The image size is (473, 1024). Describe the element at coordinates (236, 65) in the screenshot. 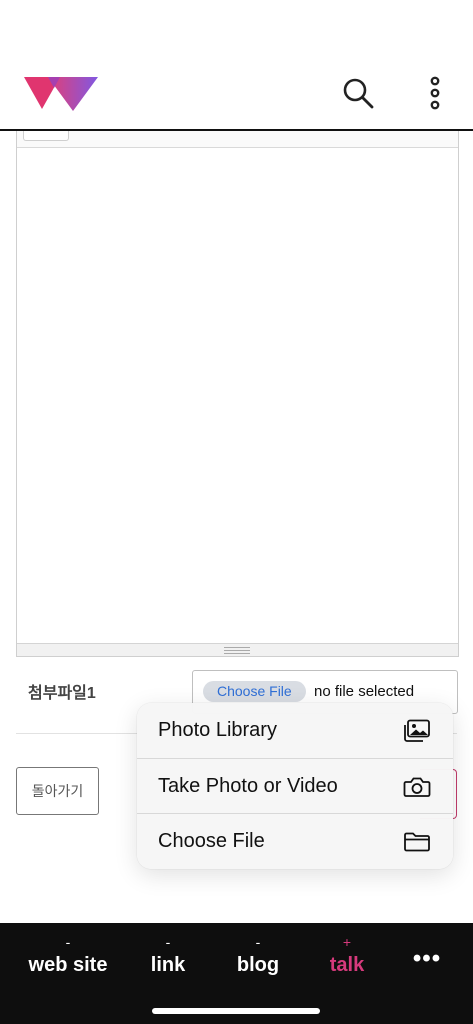

I see `app-header` at that location.